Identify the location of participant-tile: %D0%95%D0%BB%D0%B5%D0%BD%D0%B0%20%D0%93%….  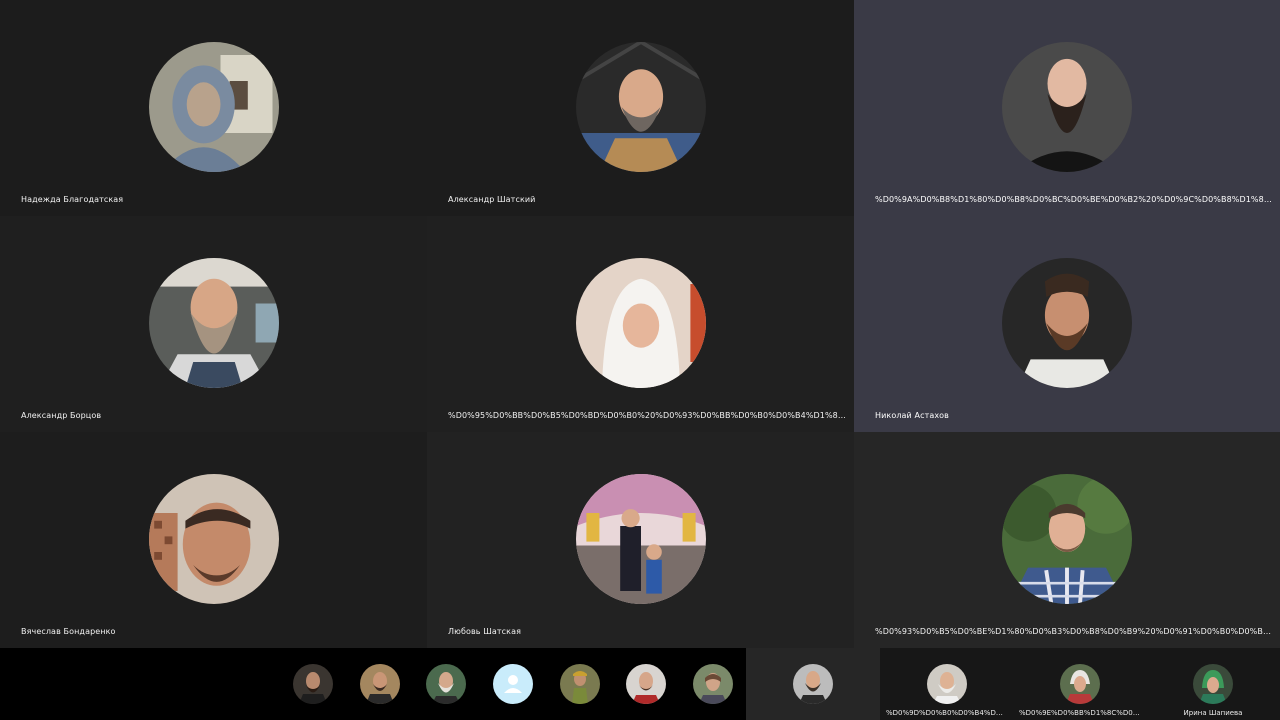
(640, 324).